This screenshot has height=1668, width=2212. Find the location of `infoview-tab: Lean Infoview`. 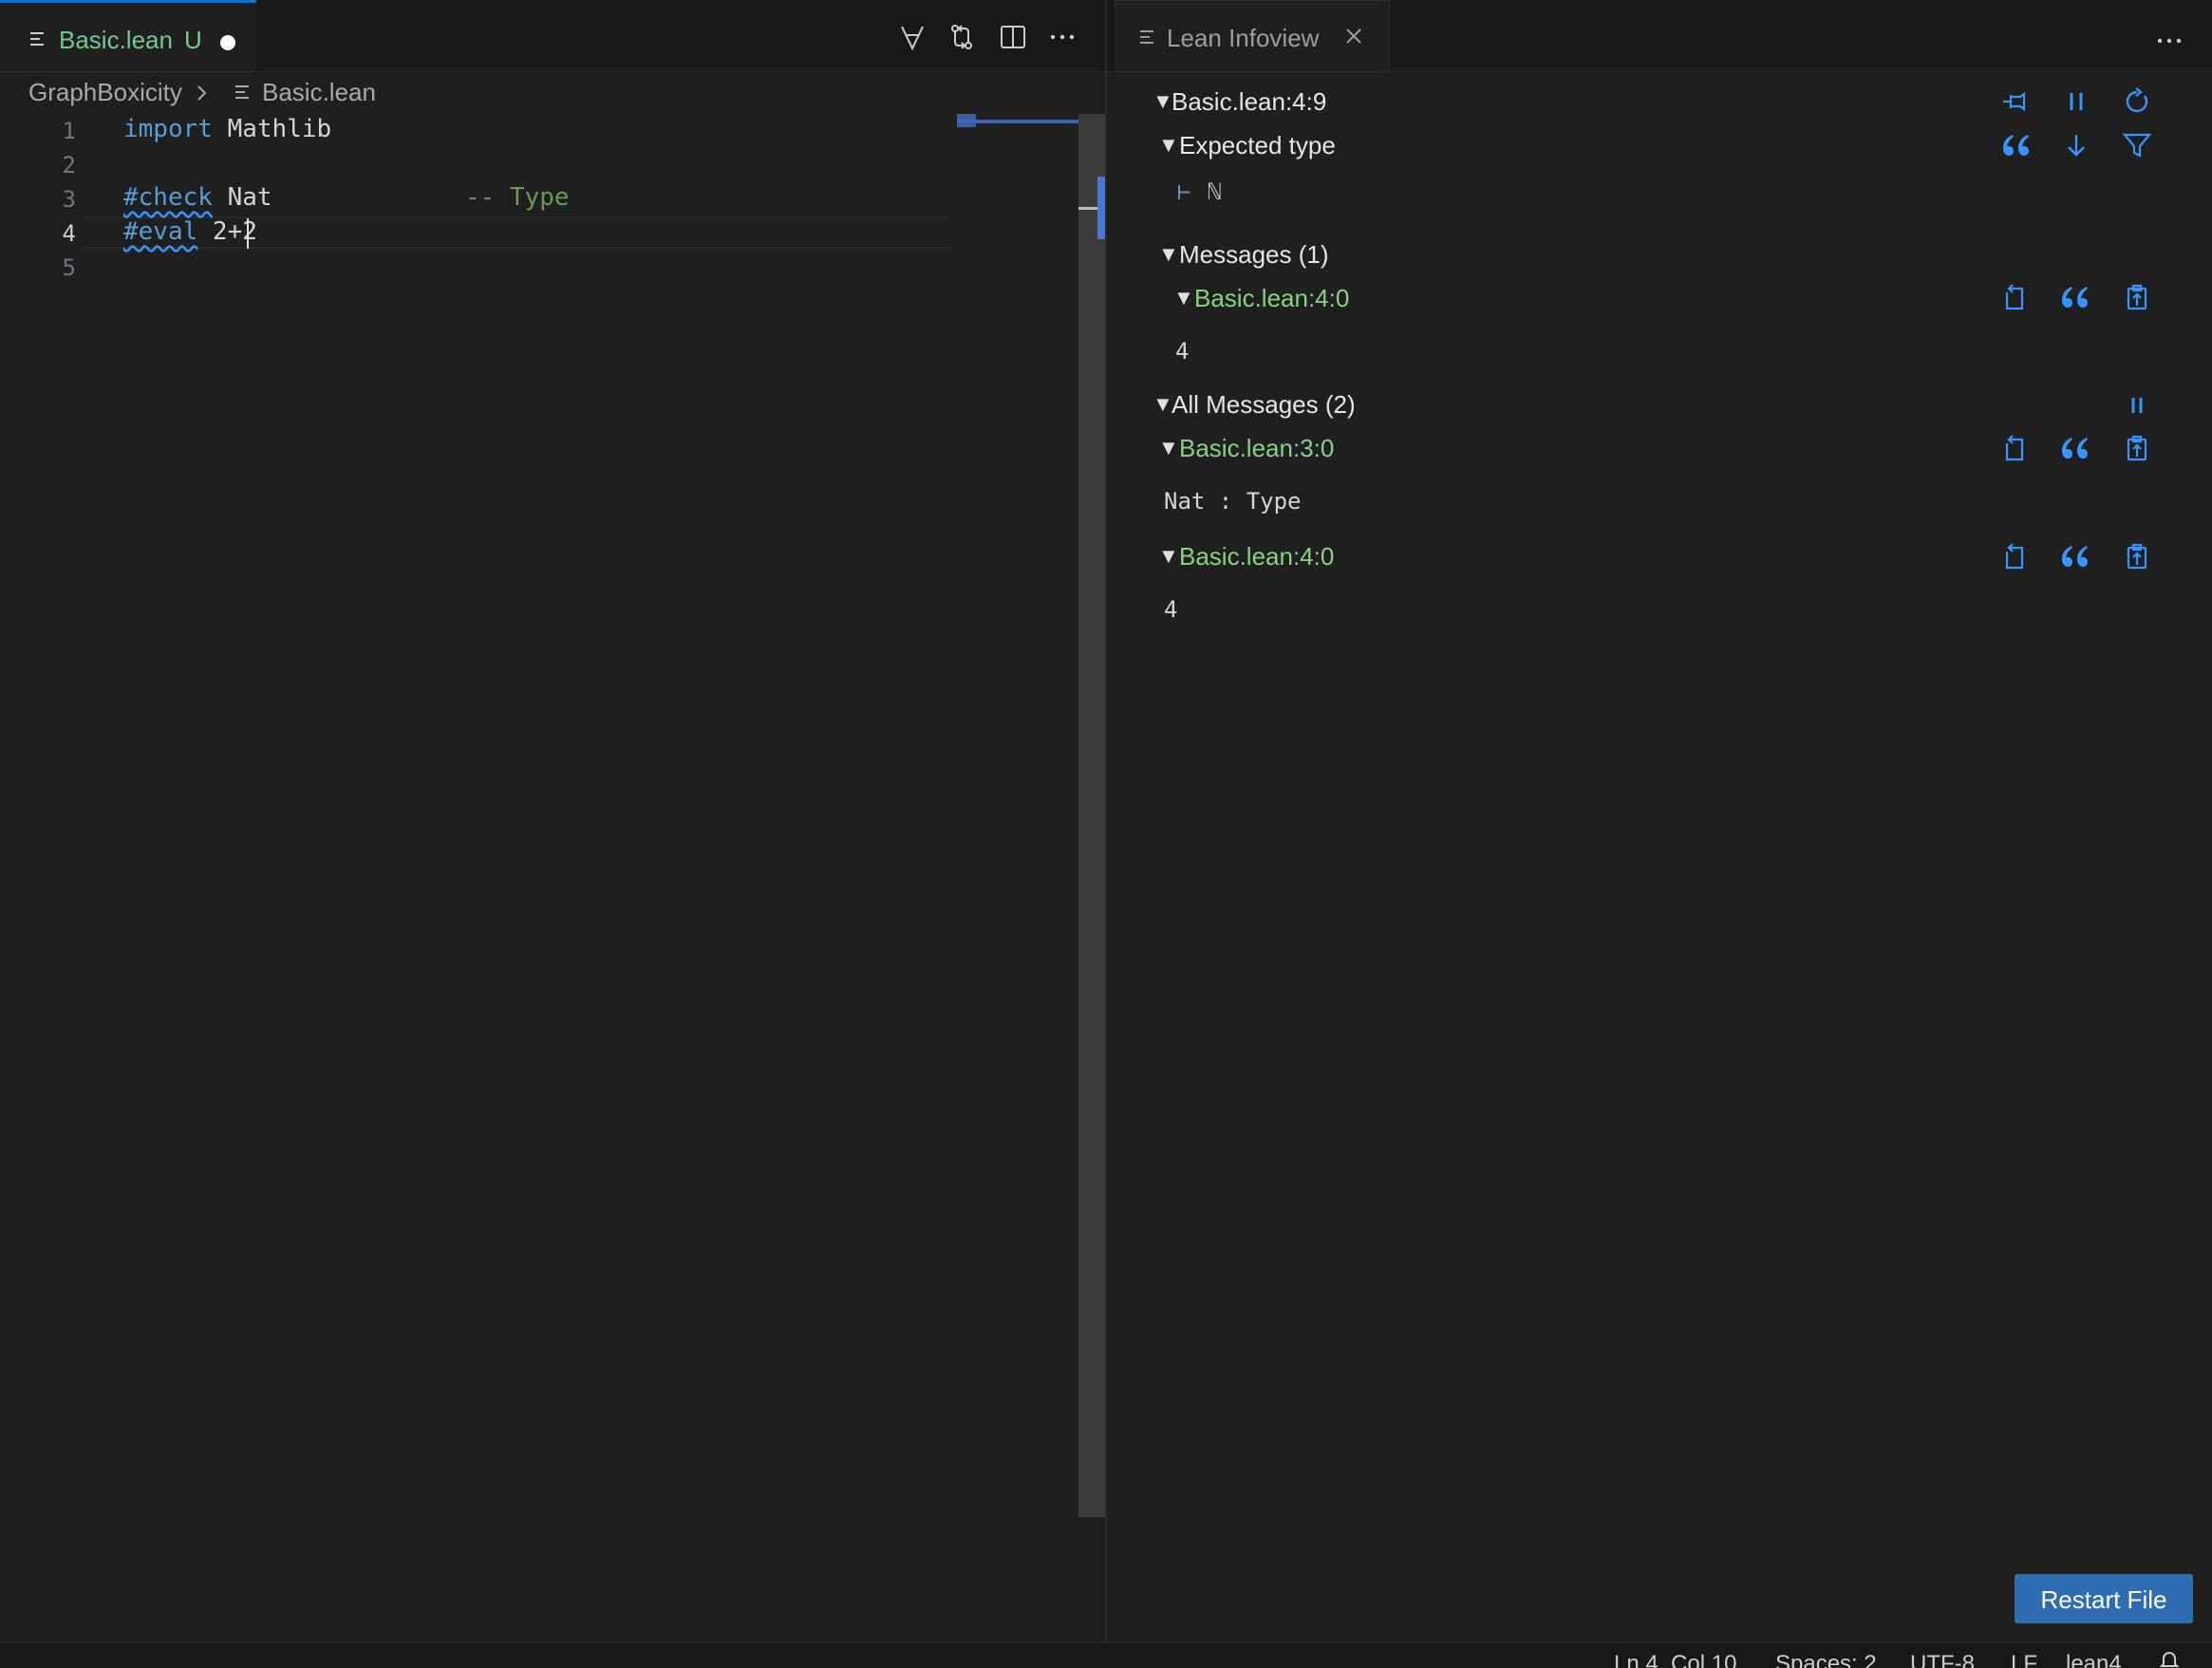

infoview-tab: Lean Infoview is located at coordinates (1253, 35).